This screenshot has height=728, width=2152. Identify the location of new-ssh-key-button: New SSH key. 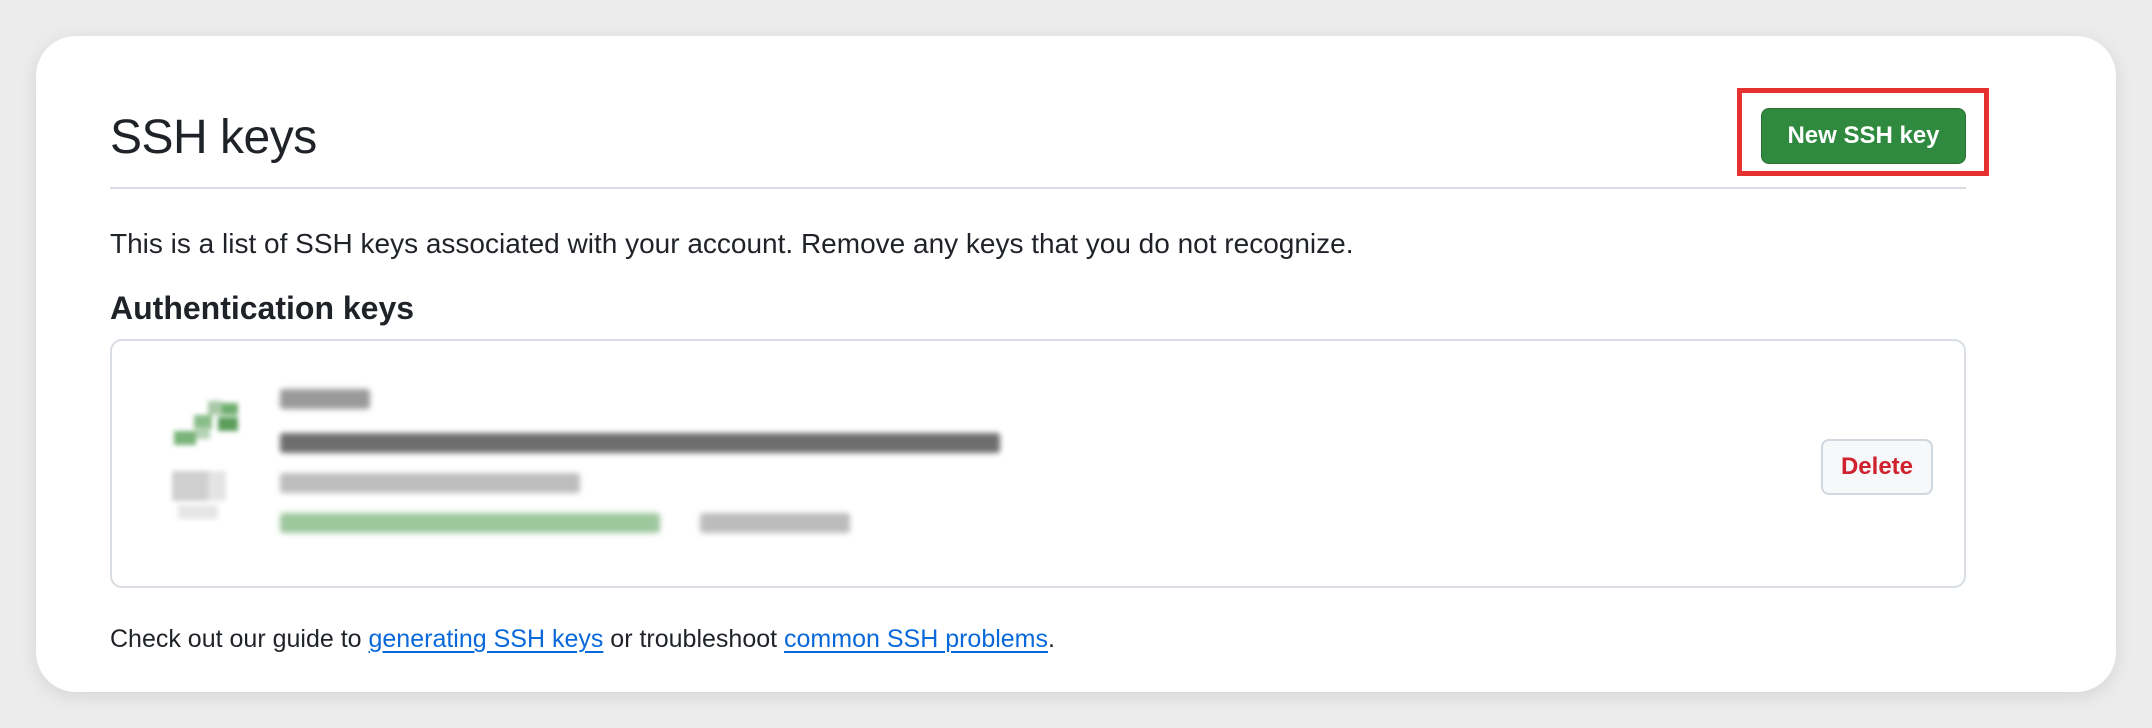
(1863, 136).